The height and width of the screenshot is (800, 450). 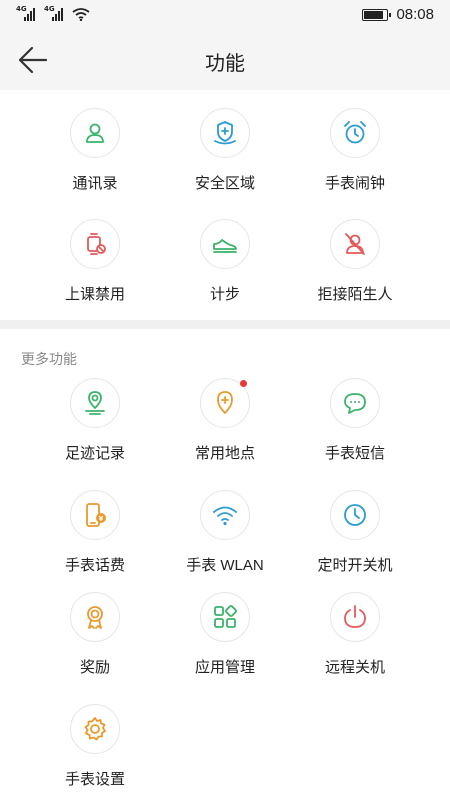 I want to click on section-divider, so click(x=225, y=324).